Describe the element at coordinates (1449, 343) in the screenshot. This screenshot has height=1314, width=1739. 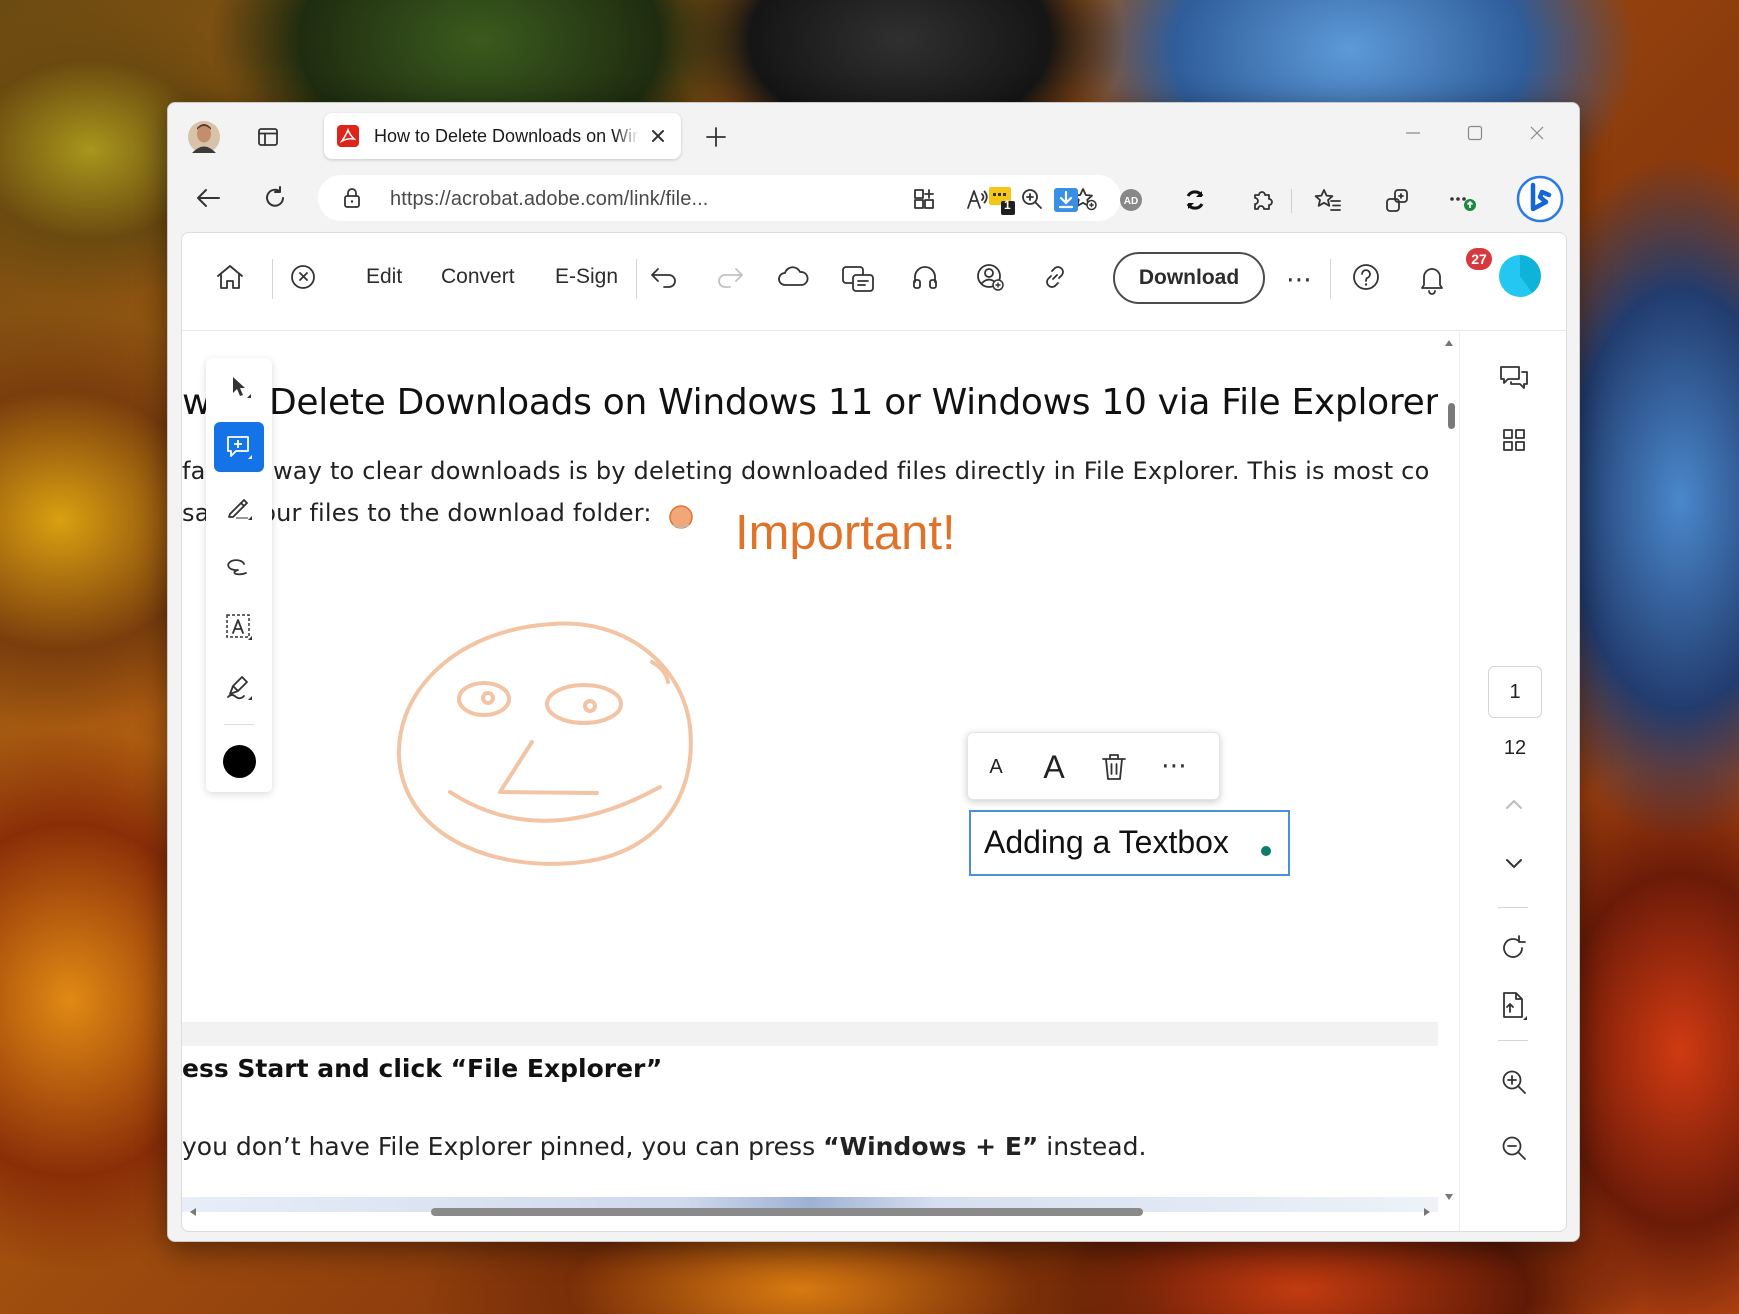
I see `scroll-up-arrow` at that location.